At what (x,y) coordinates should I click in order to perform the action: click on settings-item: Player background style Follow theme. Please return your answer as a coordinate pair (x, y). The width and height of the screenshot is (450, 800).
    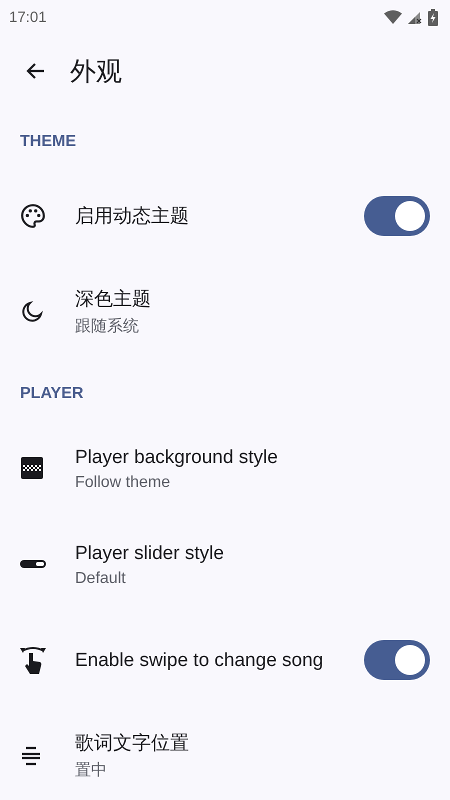
    Looking at the image, I should click on (225, 468).